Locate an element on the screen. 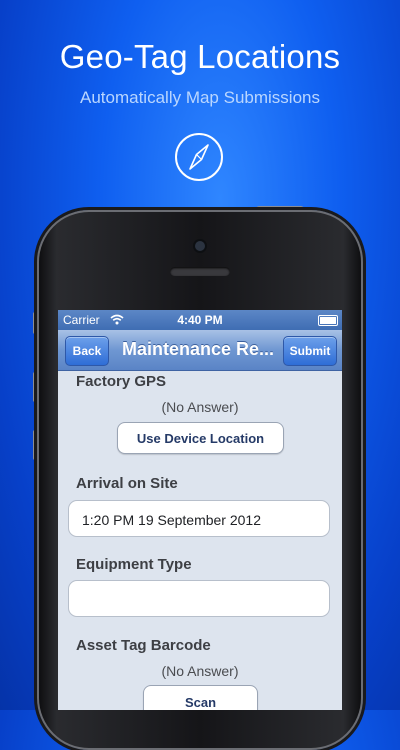 The width and height of the screenshot is (400, 750). arrival-on-site-field: 1:20 PM 19 September 2012 is located at coordinates (199, 518).